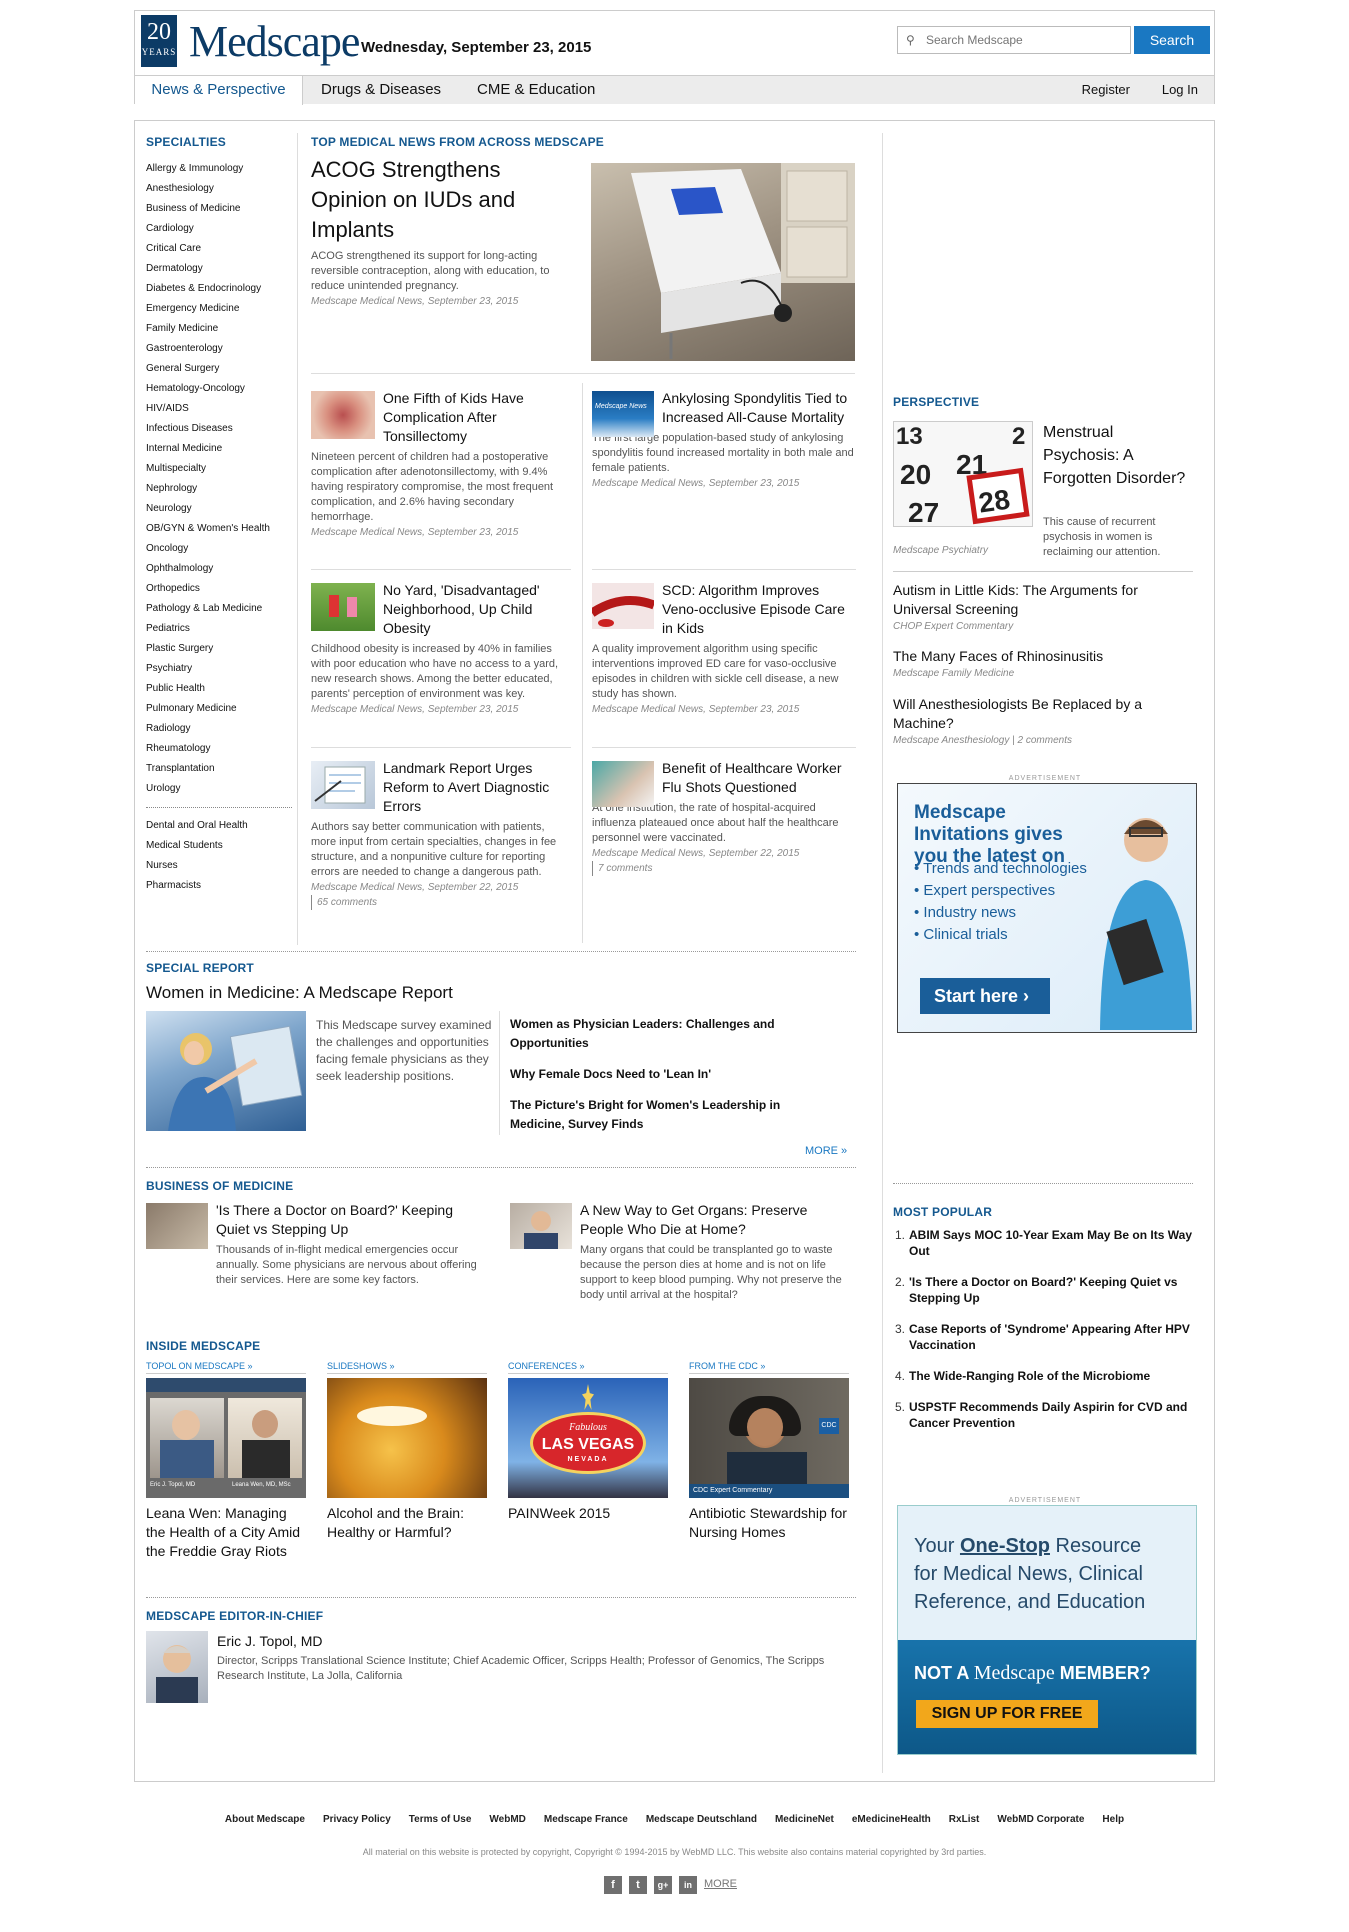  I want to click on sidebar-item-specialty: Neurology, so click(219, 509).